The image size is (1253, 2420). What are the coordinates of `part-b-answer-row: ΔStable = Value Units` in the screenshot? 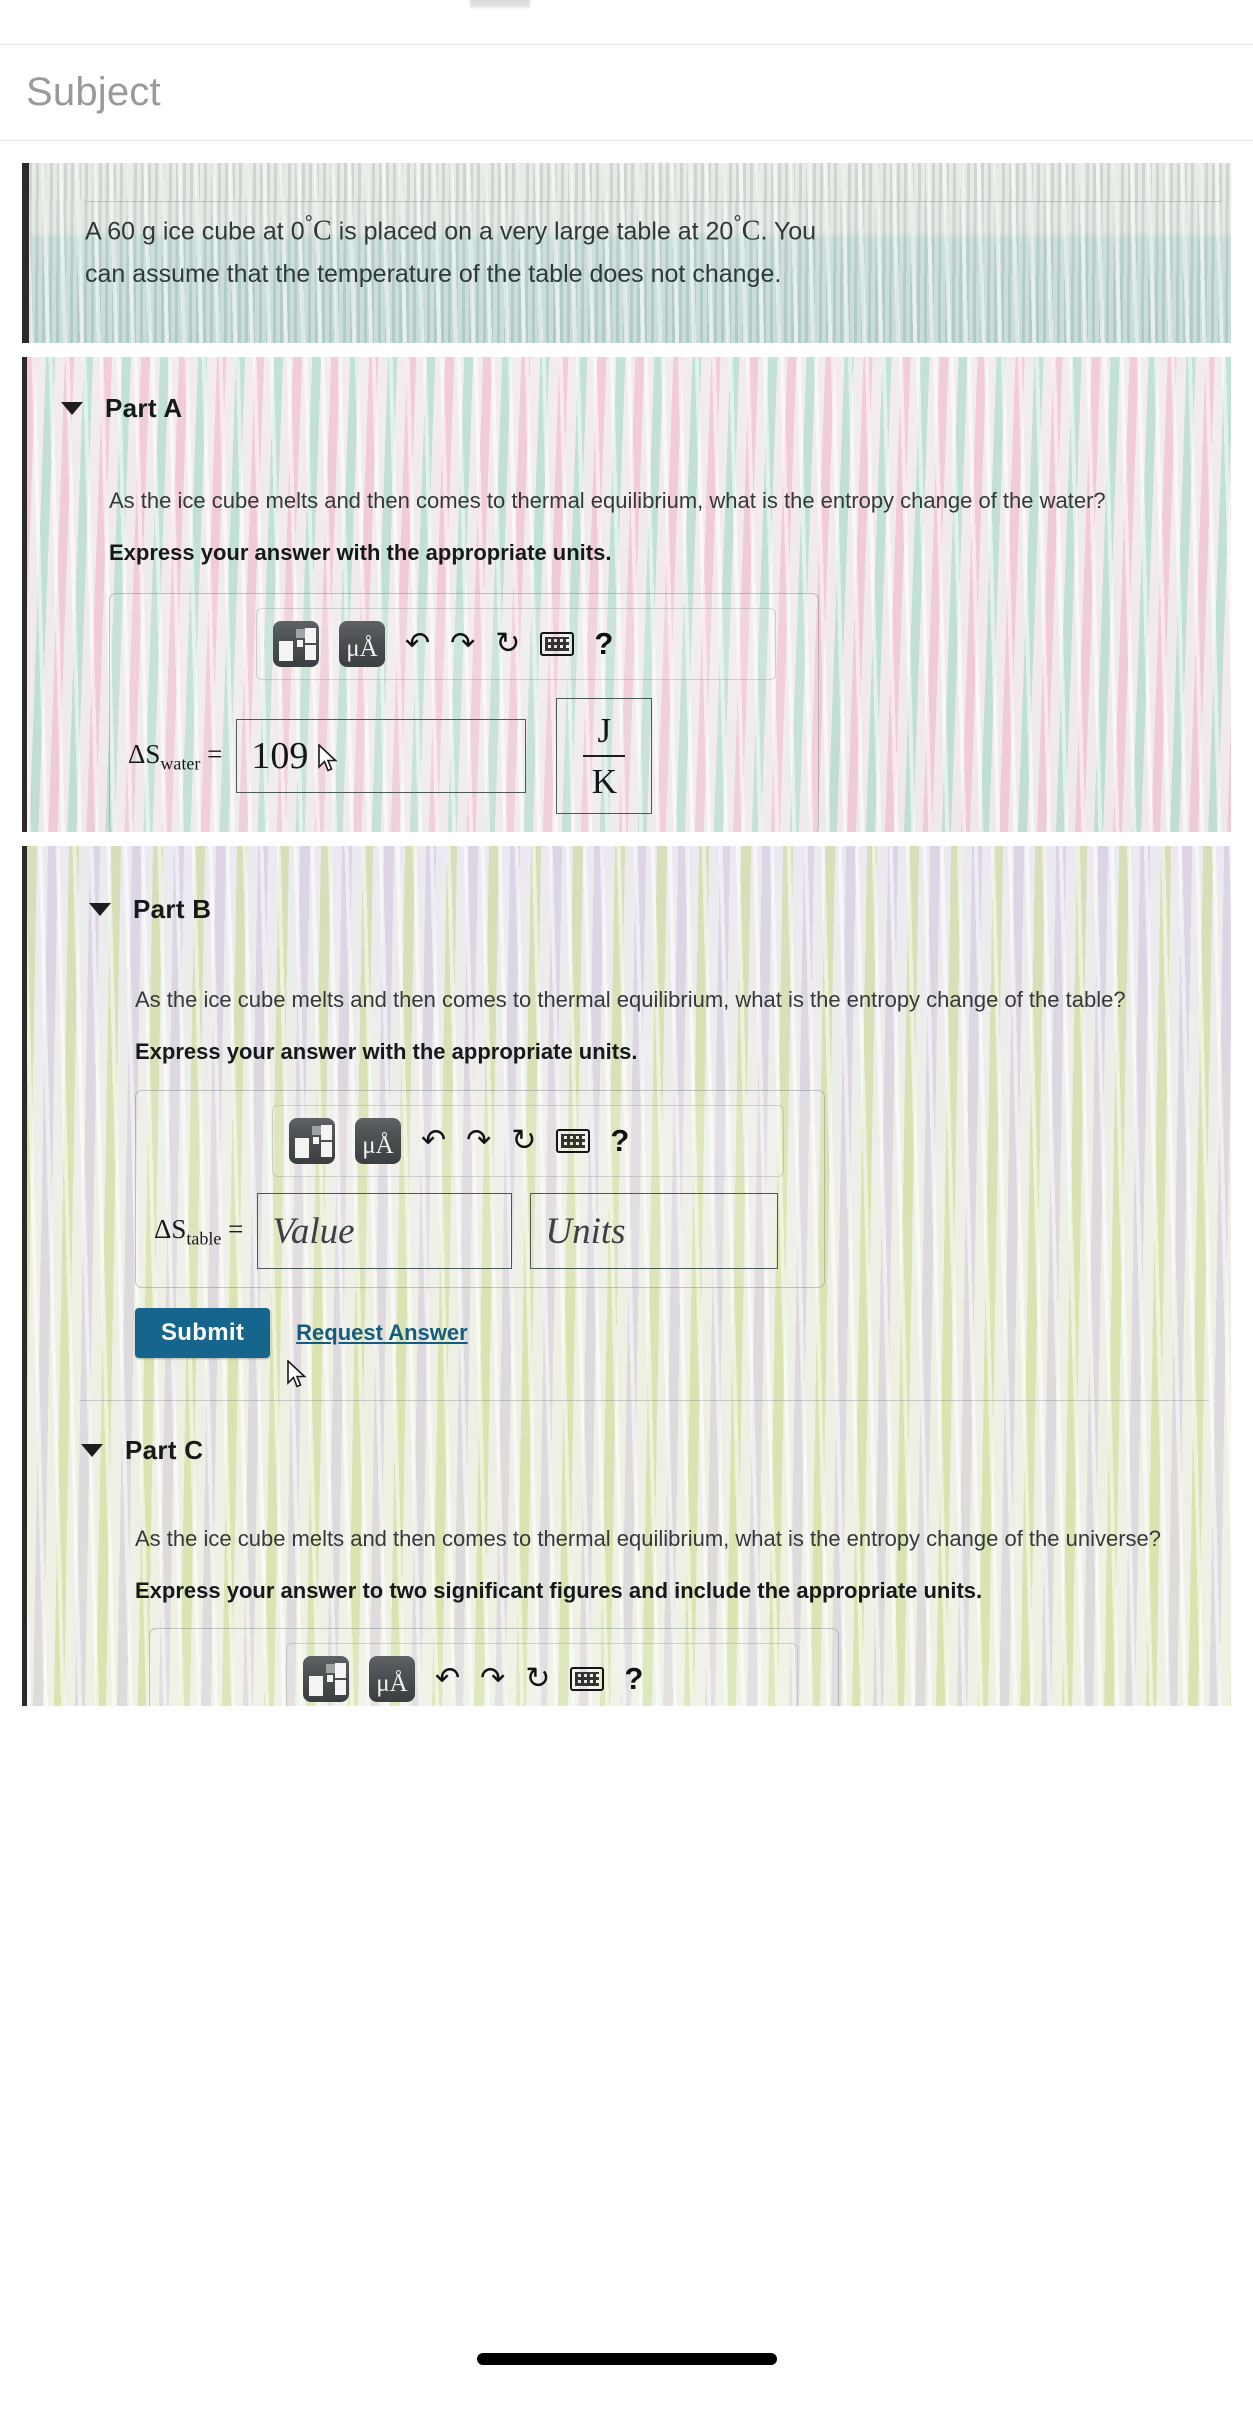 It's located at (480, 1231).